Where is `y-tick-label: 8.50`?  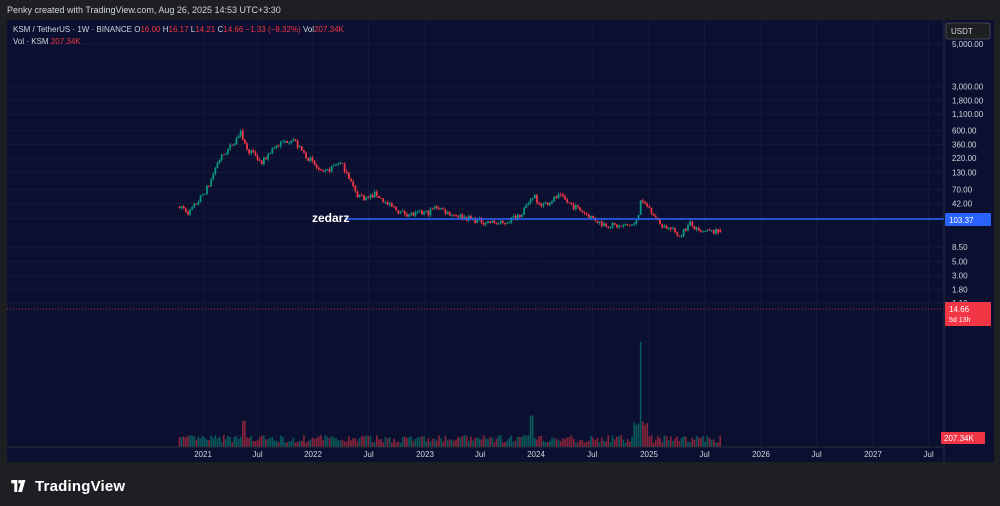
y-tick-label: 8.50 is located at coordinates (960, 247).